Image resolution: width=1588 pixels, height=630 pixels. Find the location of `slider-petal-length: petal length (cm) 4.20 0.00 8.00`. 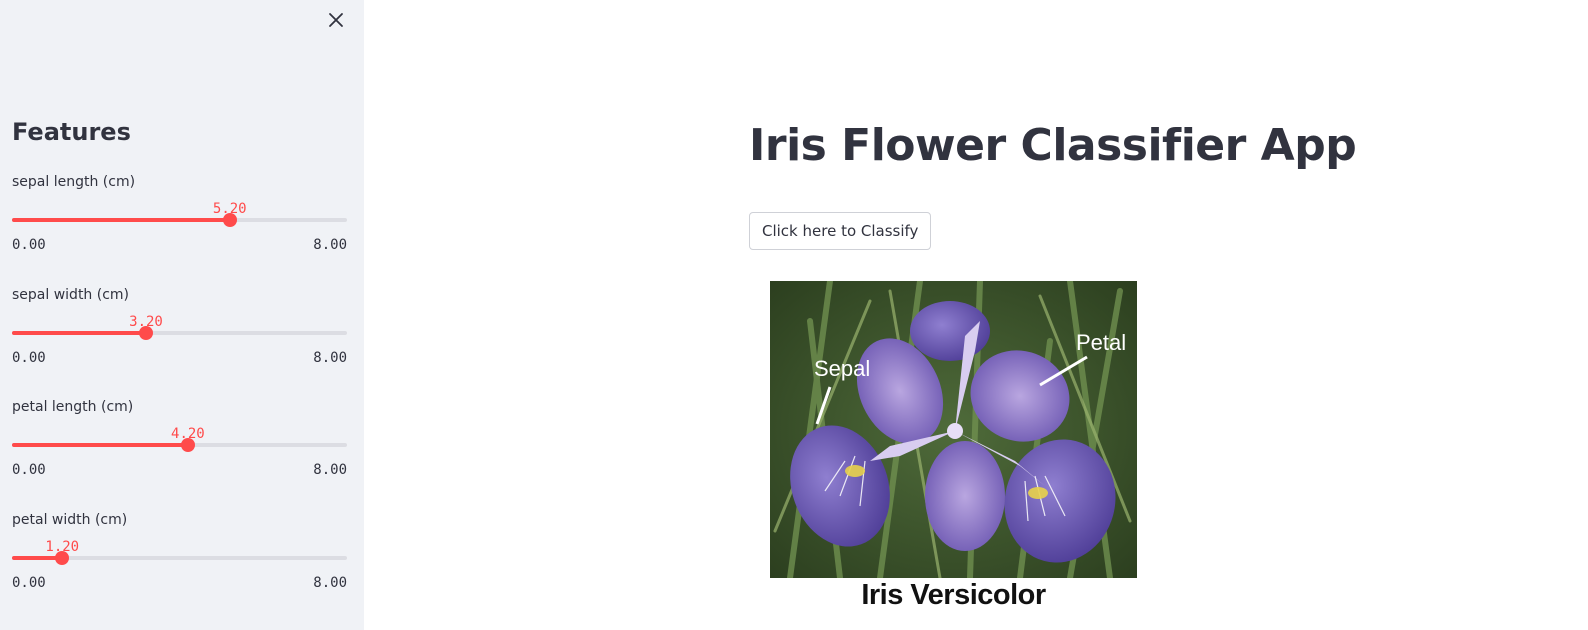

slider-petal-length: petal length (cm) 4.20 0.00 8.00 is located at coordinates (179, 449).